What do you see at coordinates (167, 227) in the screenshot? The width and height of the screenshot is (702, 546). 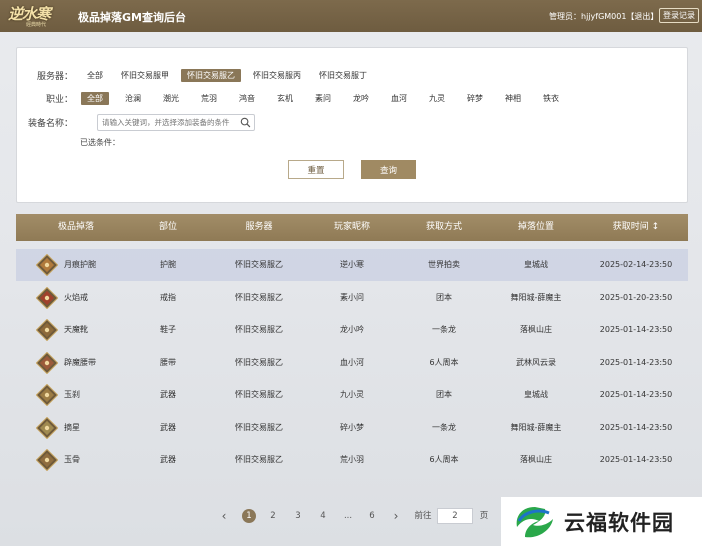 I see `col-slot: 部位` at bounding box center [167, 227].